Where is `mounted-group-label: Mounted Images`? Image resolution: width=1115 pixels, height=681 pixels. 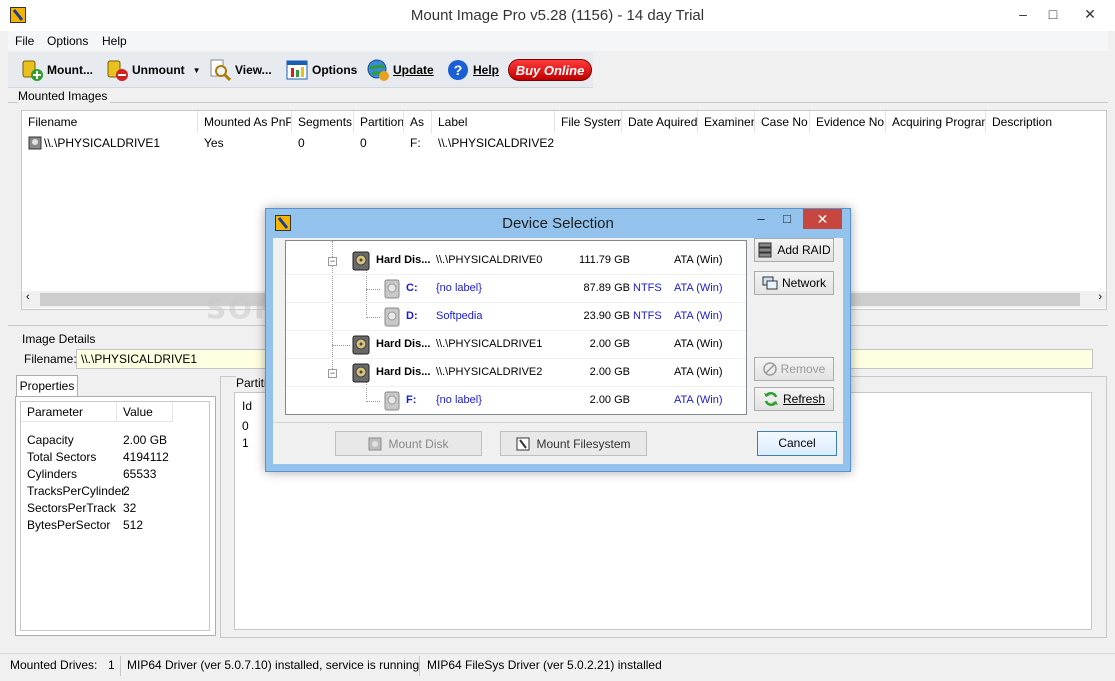
mounted-group-label: Mounted Images is located at coordinates (64, 96).